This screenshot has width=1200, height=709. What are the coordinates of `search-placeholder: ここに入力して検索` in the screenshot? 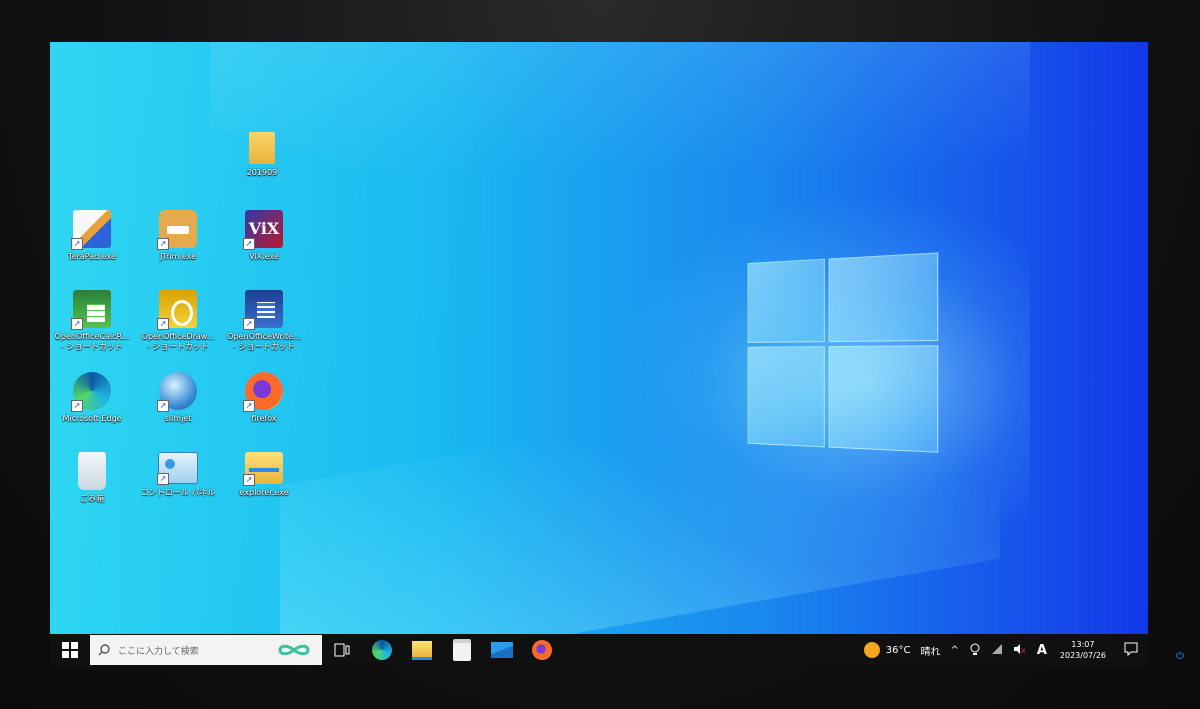 It's located at (196, 650).